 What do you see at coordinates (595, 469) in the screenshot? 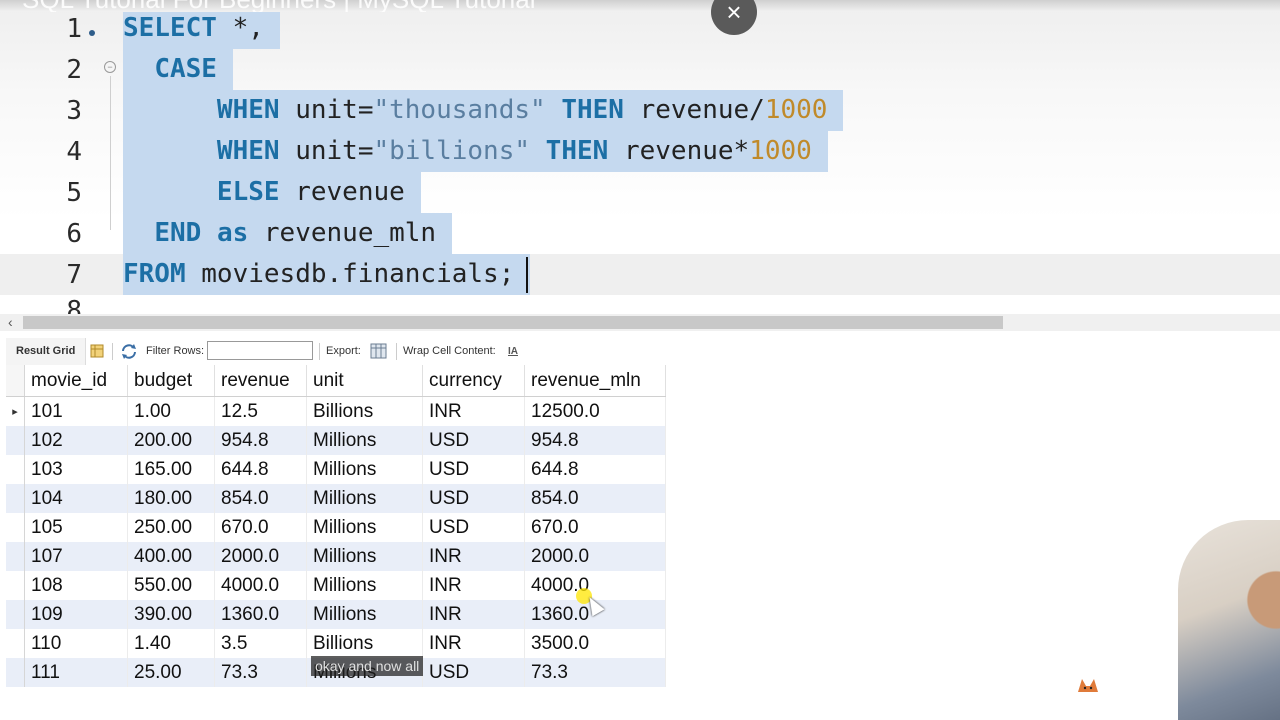
I see `table-cell-revenue-mln: 644.8` at bounding box center [595, 469].